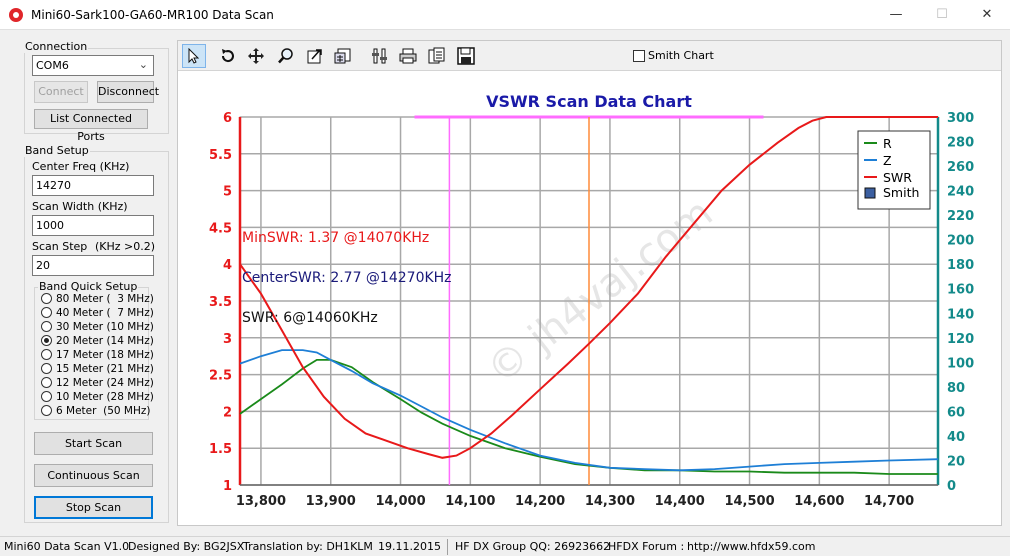 The width and height of the screenshot is (1010, 556). What do you see at coordinates (227, 412) in the screenshot?
I see `y-left-tick-label: 2` at bounding box center [227, 412].